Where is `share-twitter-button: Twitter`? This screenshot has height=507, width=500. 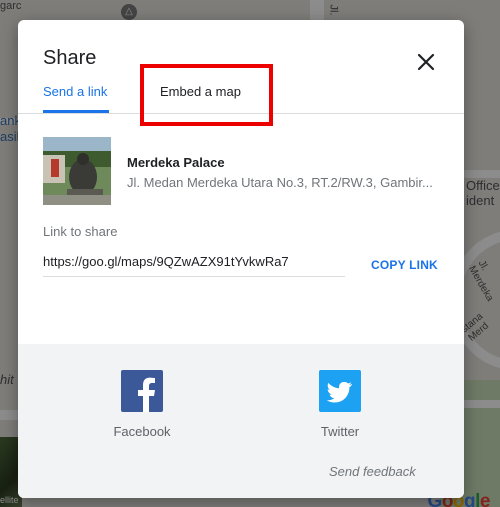
share-twitter-button: Twitter is located at coordinates (340, 404).